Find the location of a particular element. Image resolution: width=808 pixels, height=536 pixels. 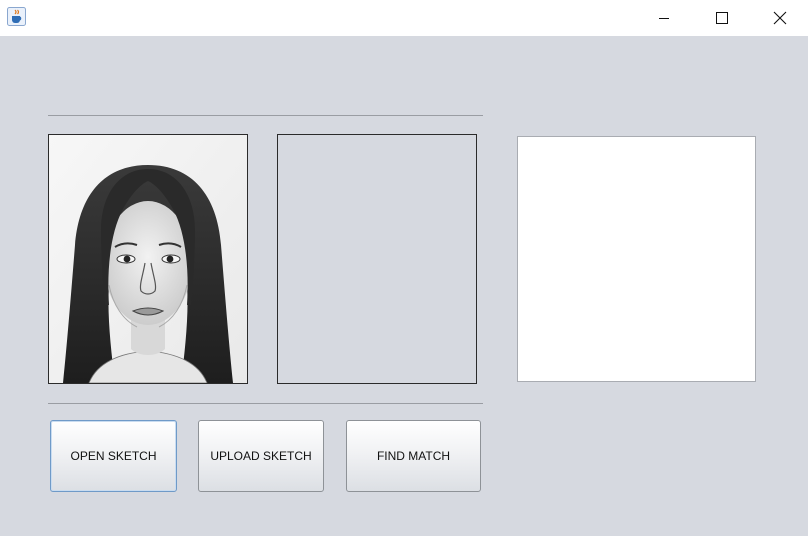

top-separator is located at coordinates (265, 115).